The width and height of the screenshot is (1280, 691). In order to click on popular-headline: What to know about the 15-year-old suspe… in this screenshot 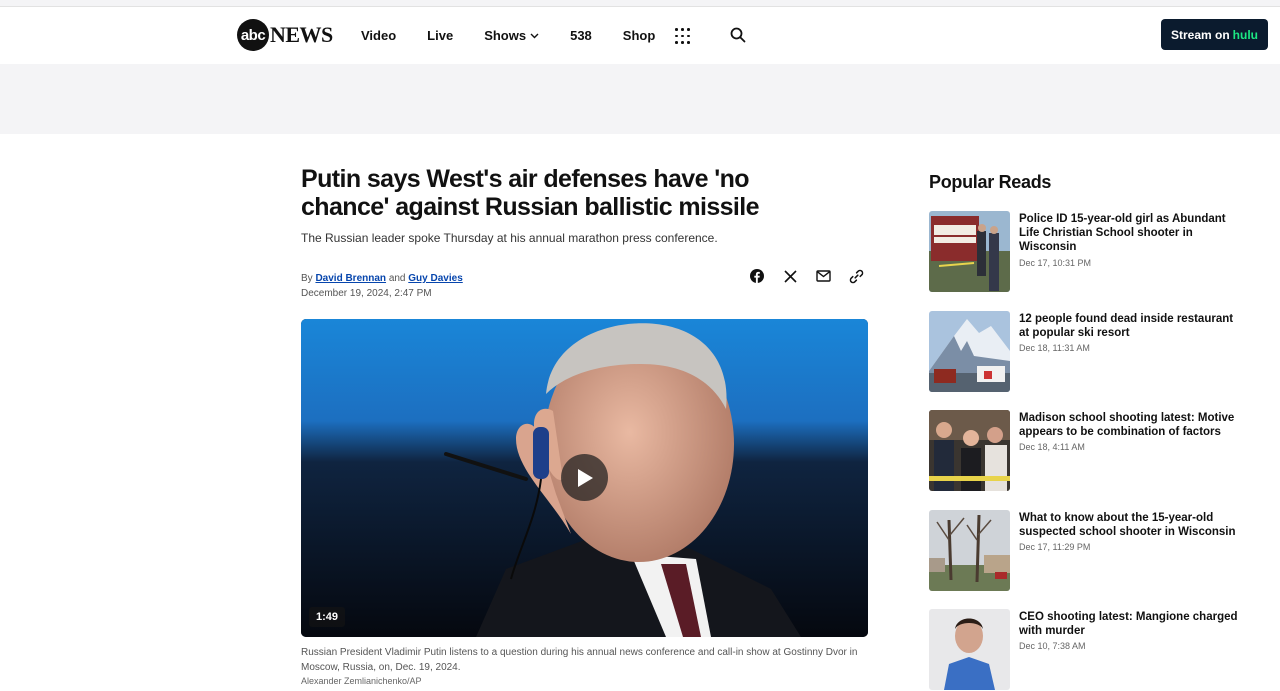, I will do `click(1131, 525)`.